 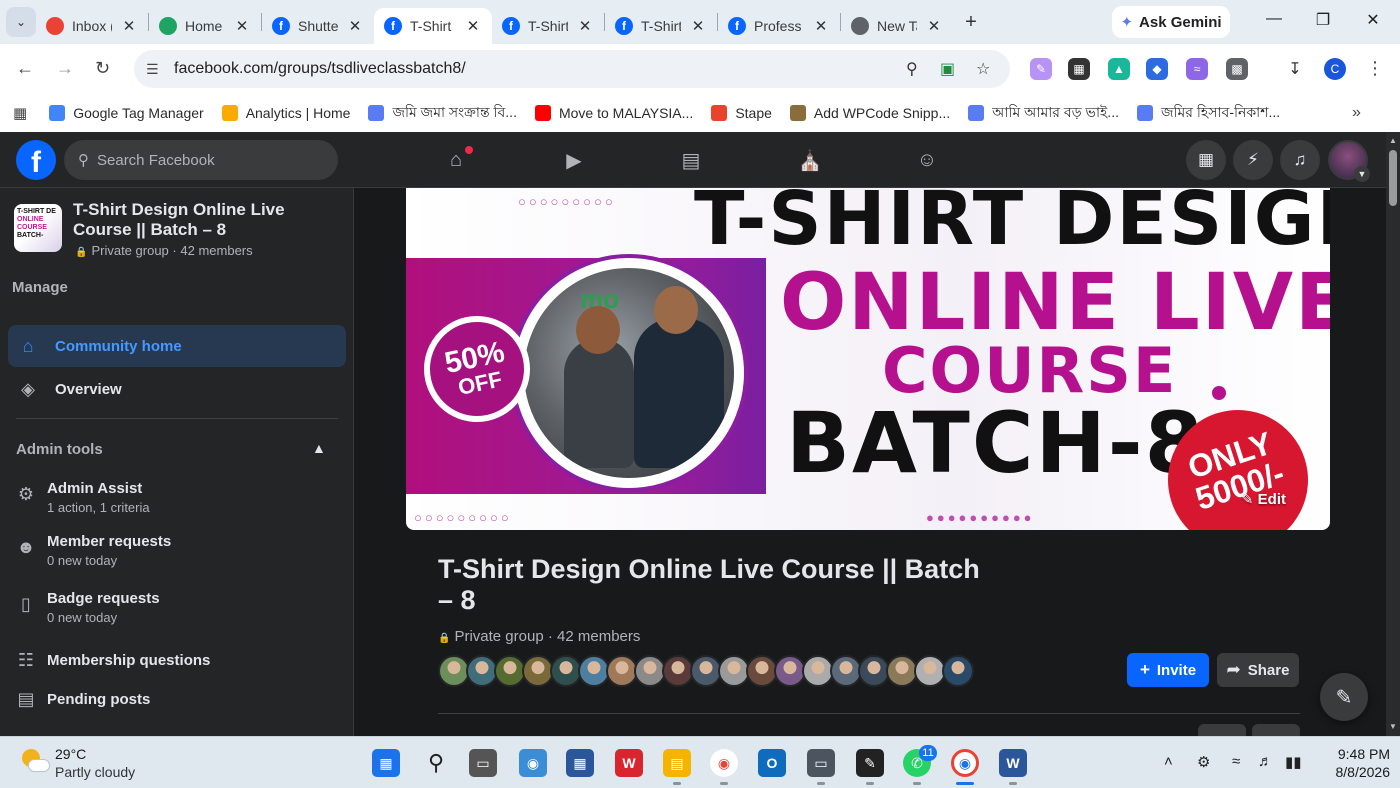 I want to click on new-message-compose-icon: ✎, so click(x=1344, y=697).